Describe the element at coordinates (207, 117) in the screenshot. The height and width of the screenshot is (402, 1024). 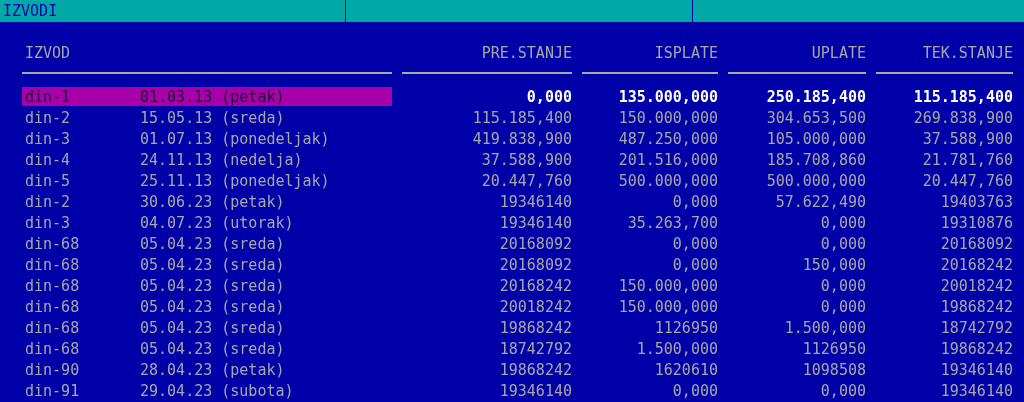
I see `row-label: din-2 15.05.13 (sreda)` at that location.